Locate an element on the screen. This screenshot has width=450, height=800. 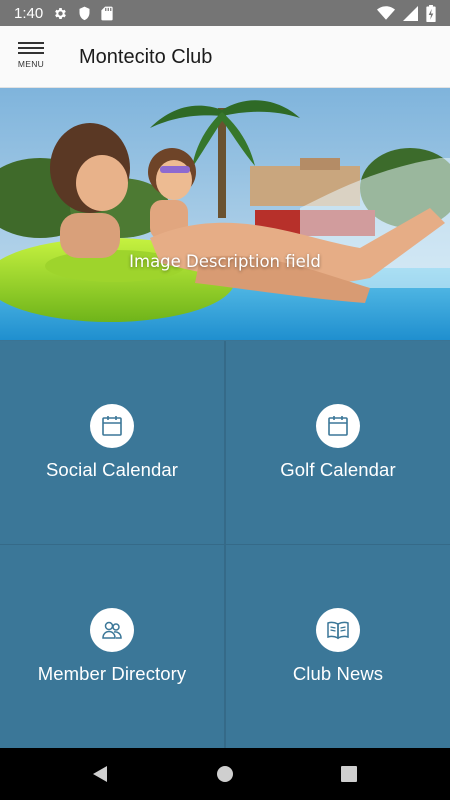
shield-icon is located at coordinates (84, 13).